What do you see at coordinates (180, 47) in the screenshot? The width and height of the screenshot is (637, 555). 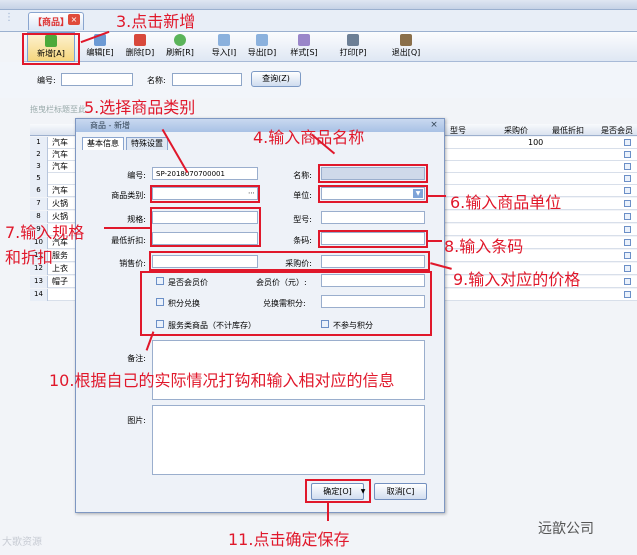 I see `refresh-button: 刷新[R]` at bounding box center [180, 47].